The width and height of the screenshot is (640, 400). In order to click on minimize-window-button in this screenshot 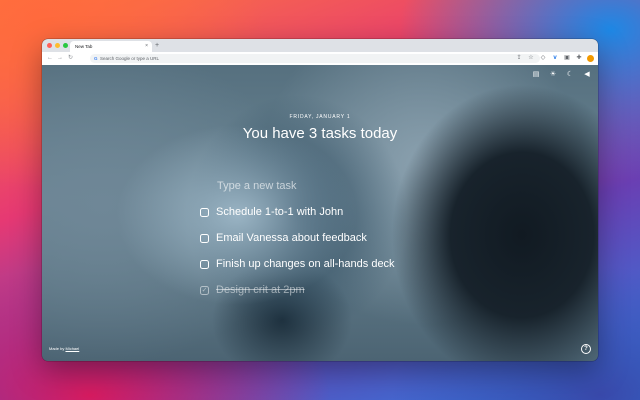, I will do `click(57, 45)`.